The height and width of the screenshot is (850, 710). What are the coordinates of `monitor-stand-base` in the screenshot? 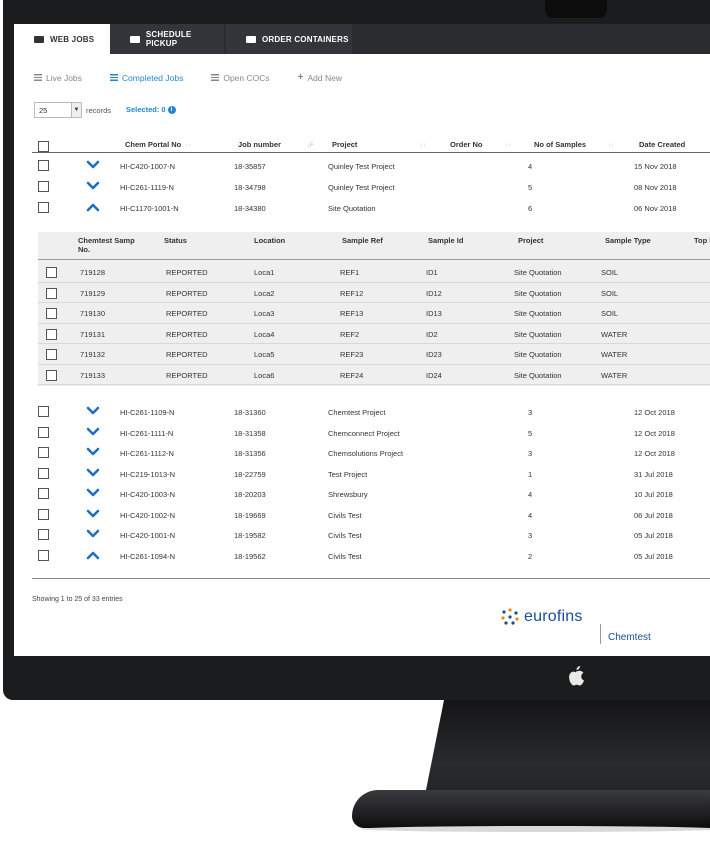 It's located at (531, 809).